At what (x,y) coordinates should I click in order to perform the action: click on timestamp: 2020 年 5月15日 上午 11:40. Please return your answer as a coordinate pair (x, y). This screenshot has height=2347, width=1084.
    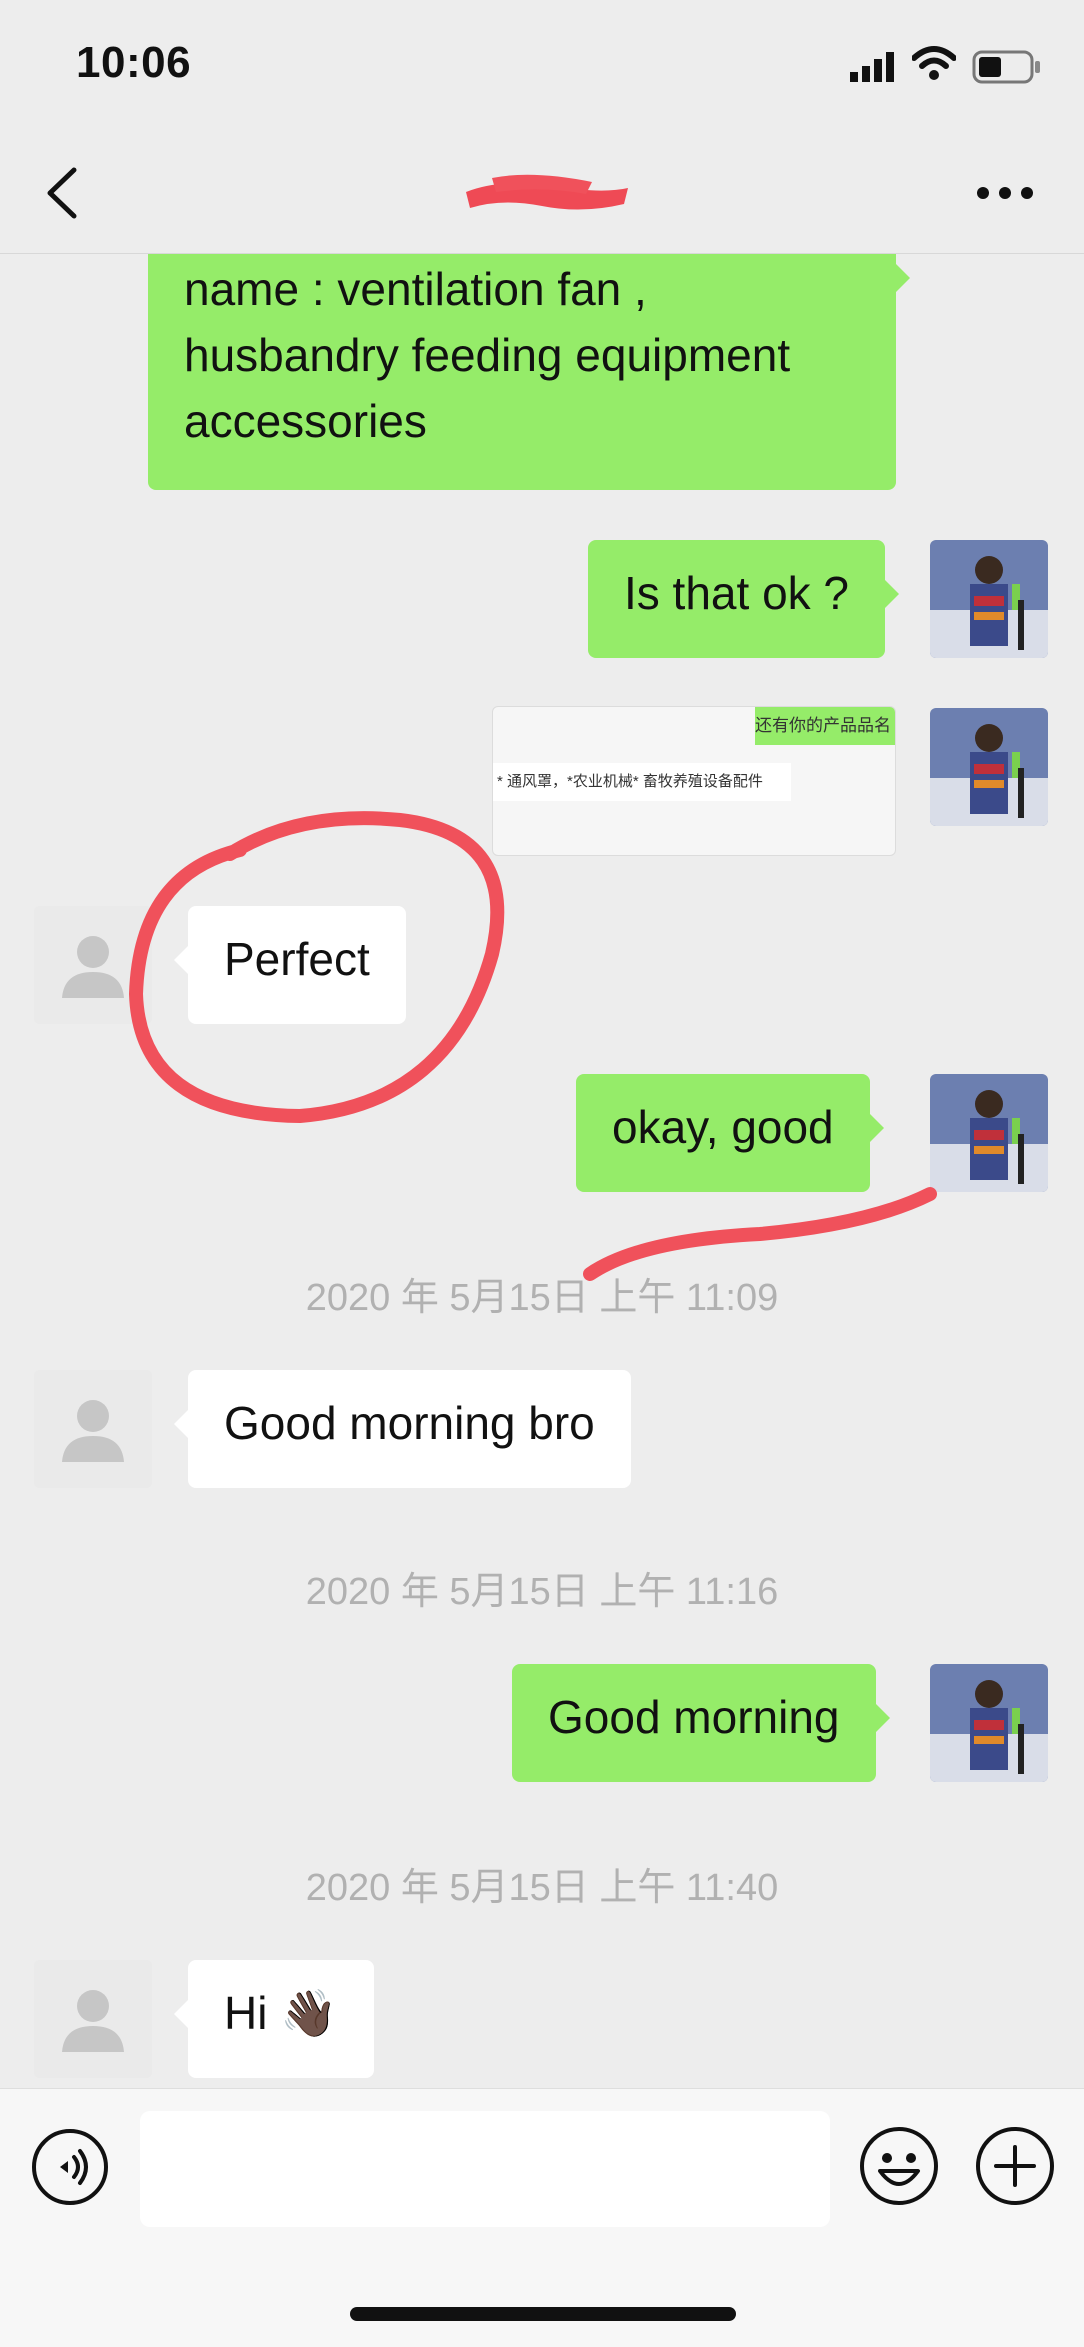
    Looking at the image, I should click on (542, 1888).